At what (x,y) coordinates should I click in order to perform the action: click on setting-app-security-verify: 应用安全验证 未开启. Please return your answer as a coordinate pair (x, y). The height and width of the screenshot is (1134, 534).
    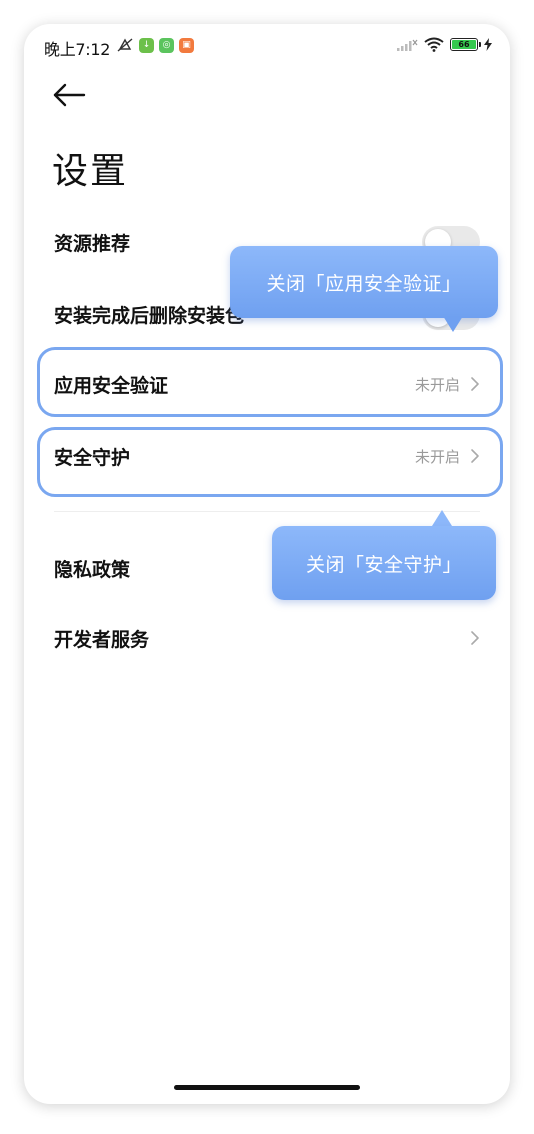
    Looking at the image, I should click on (267, 384).